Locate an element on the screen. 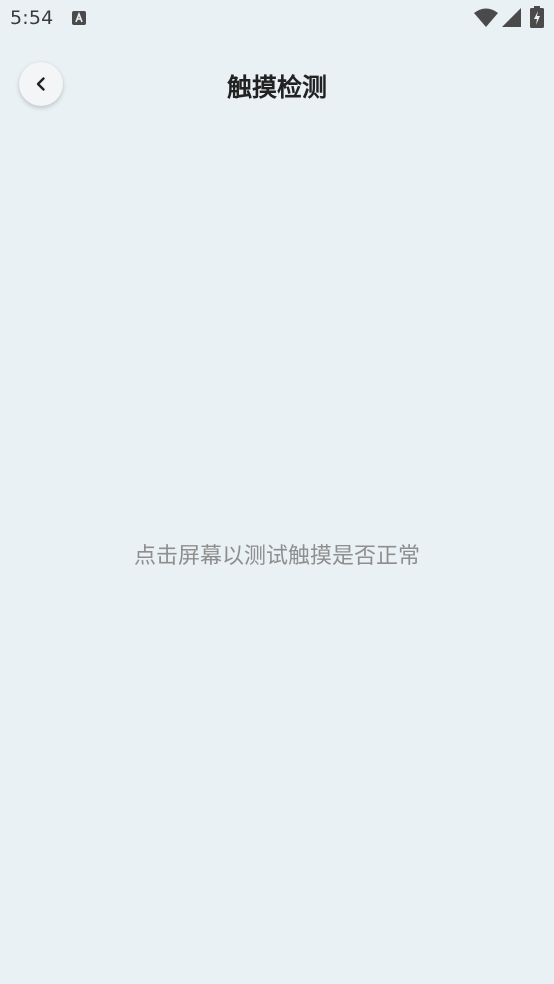 Image resolution: width=554 pixels, height=984 pixels. signal-icon is located at coordinates (511, 17).